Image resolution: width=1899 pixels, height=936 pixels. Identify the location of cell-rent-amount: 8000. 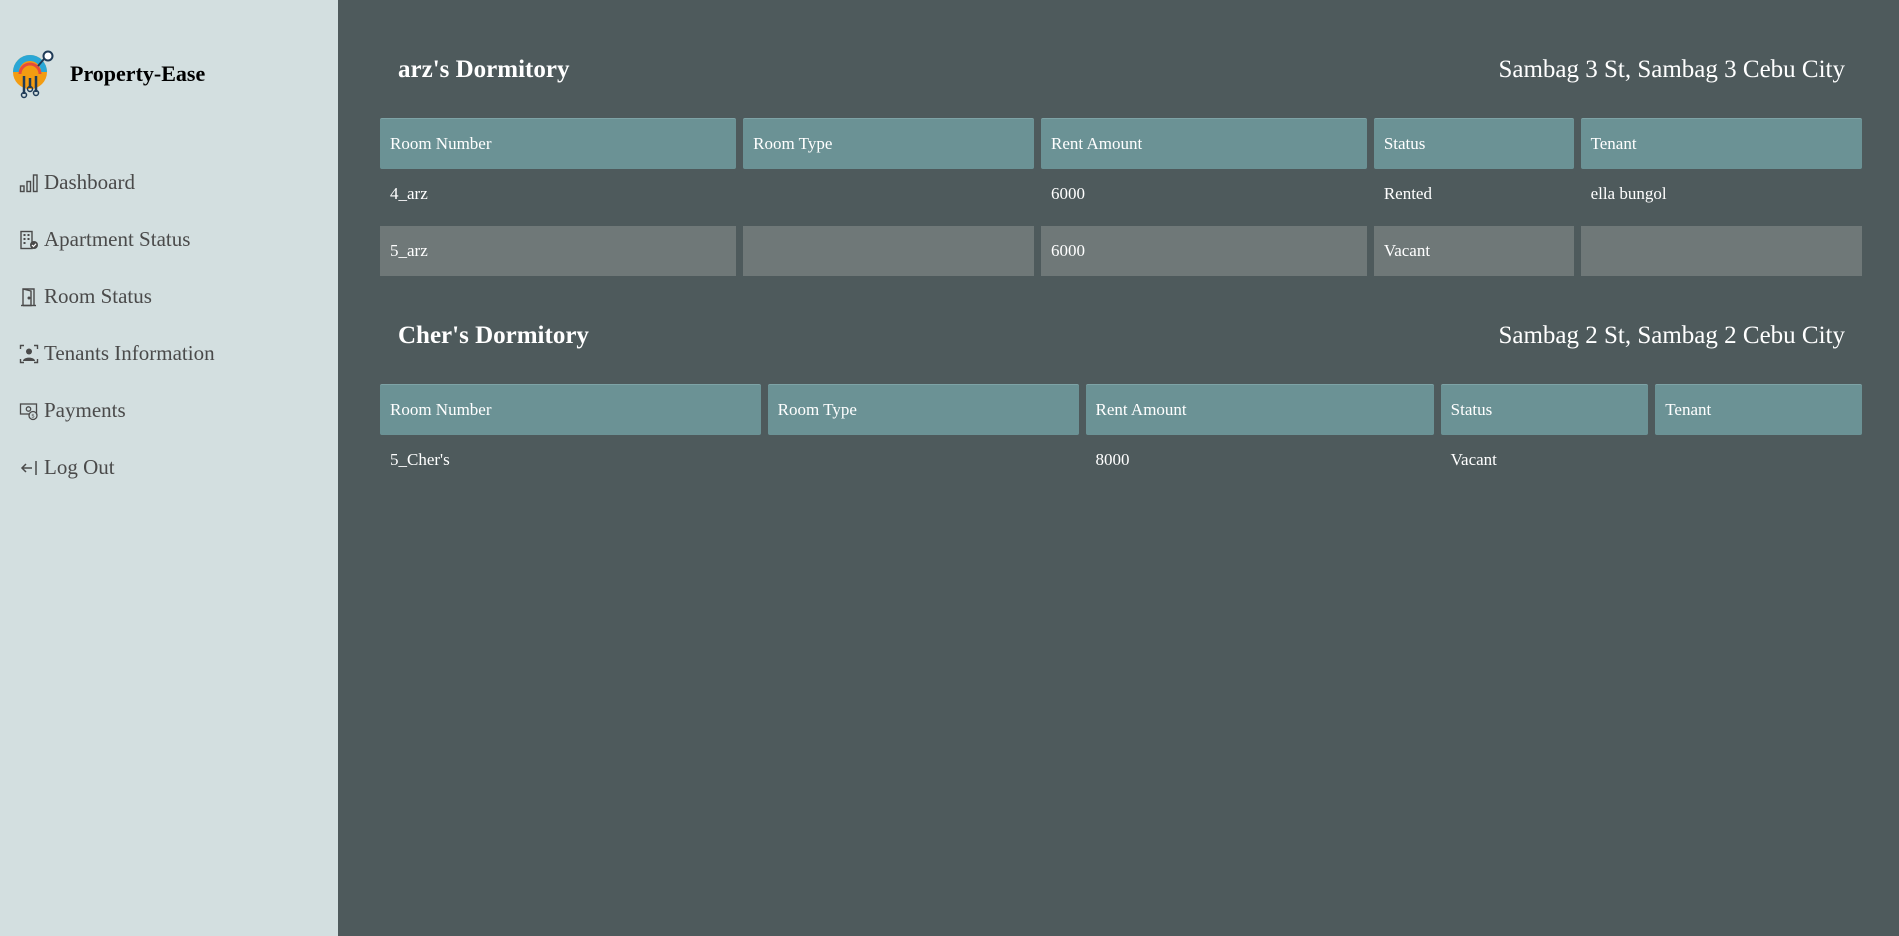
(1112, 459).